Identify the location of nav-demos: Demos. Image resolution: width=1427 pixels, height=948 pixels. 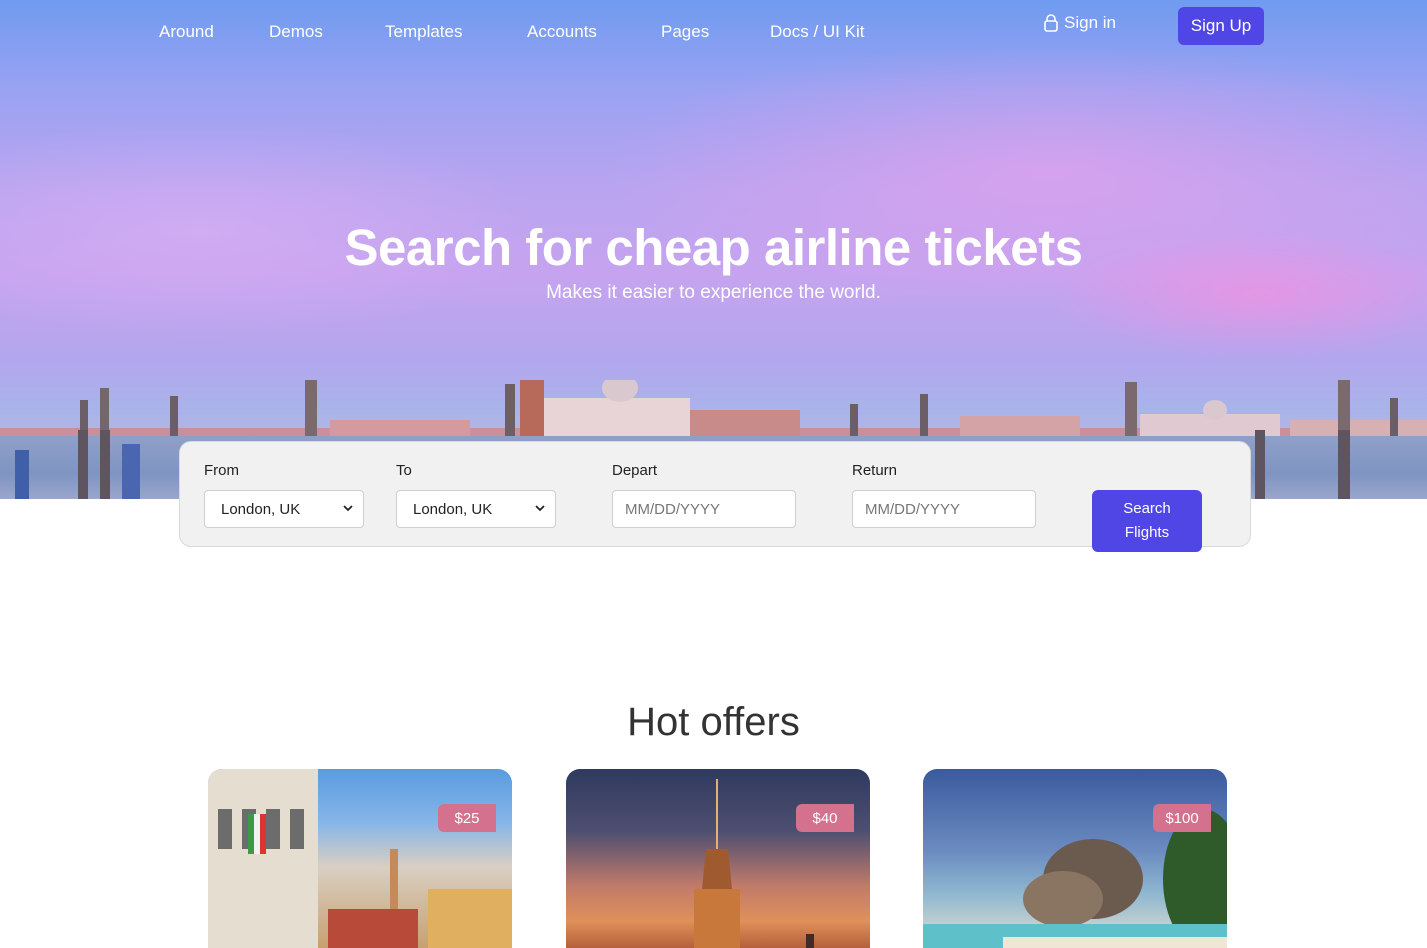
(296, 32).